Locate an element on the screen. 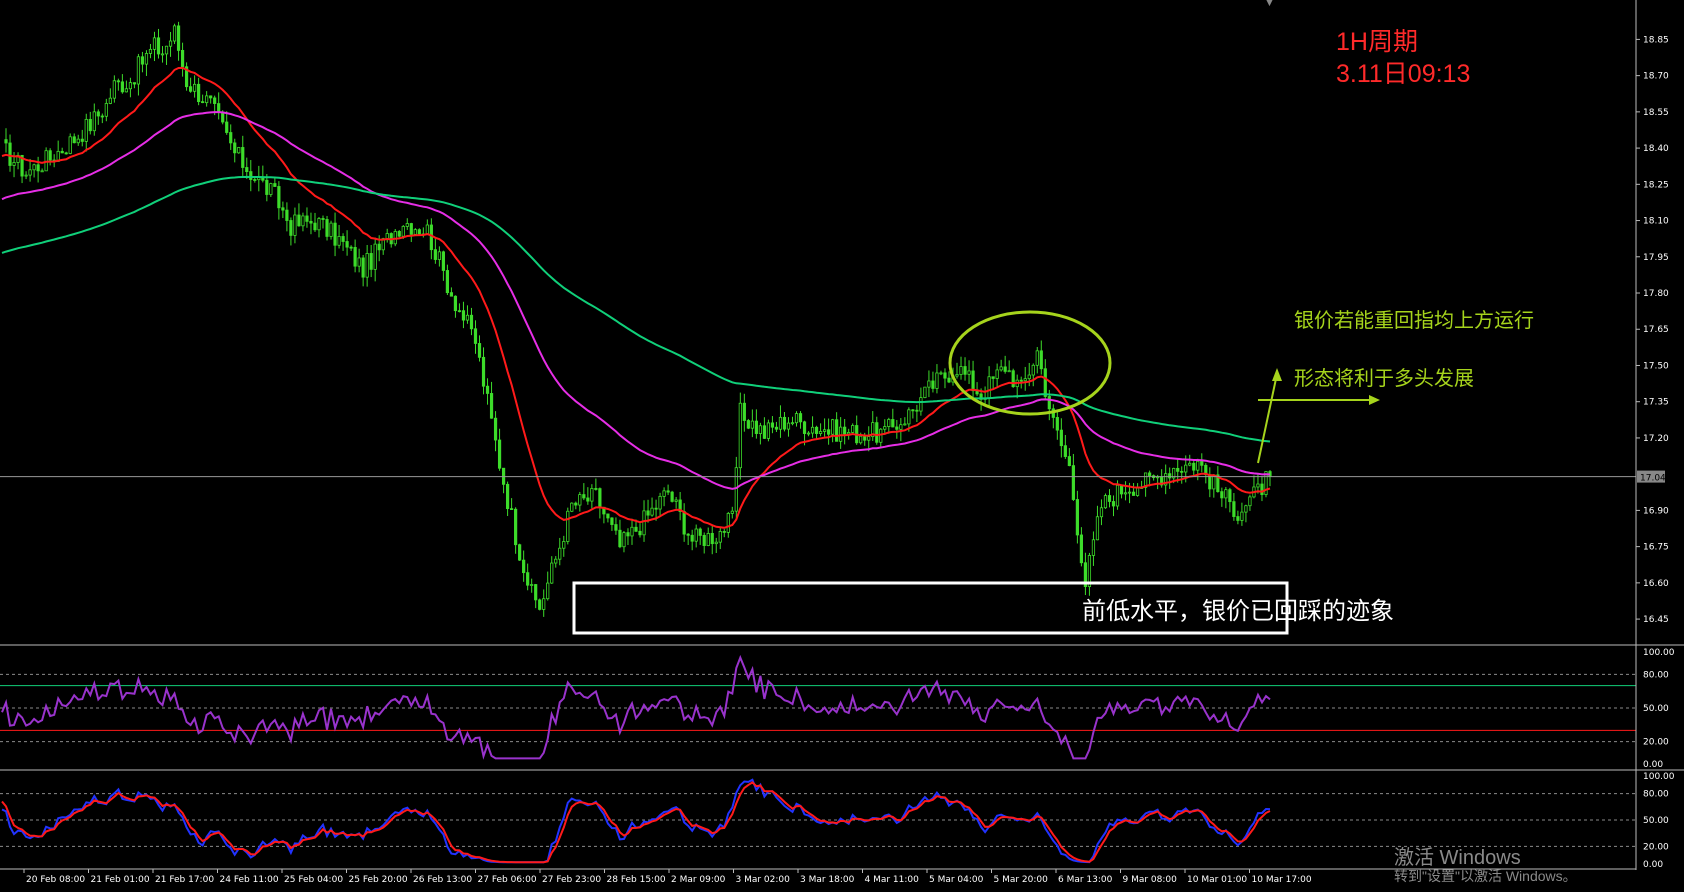 The width and height of the screenshot is (1684, 892). price-tick-label: 17.35 is located at coordinates (1656, 403).